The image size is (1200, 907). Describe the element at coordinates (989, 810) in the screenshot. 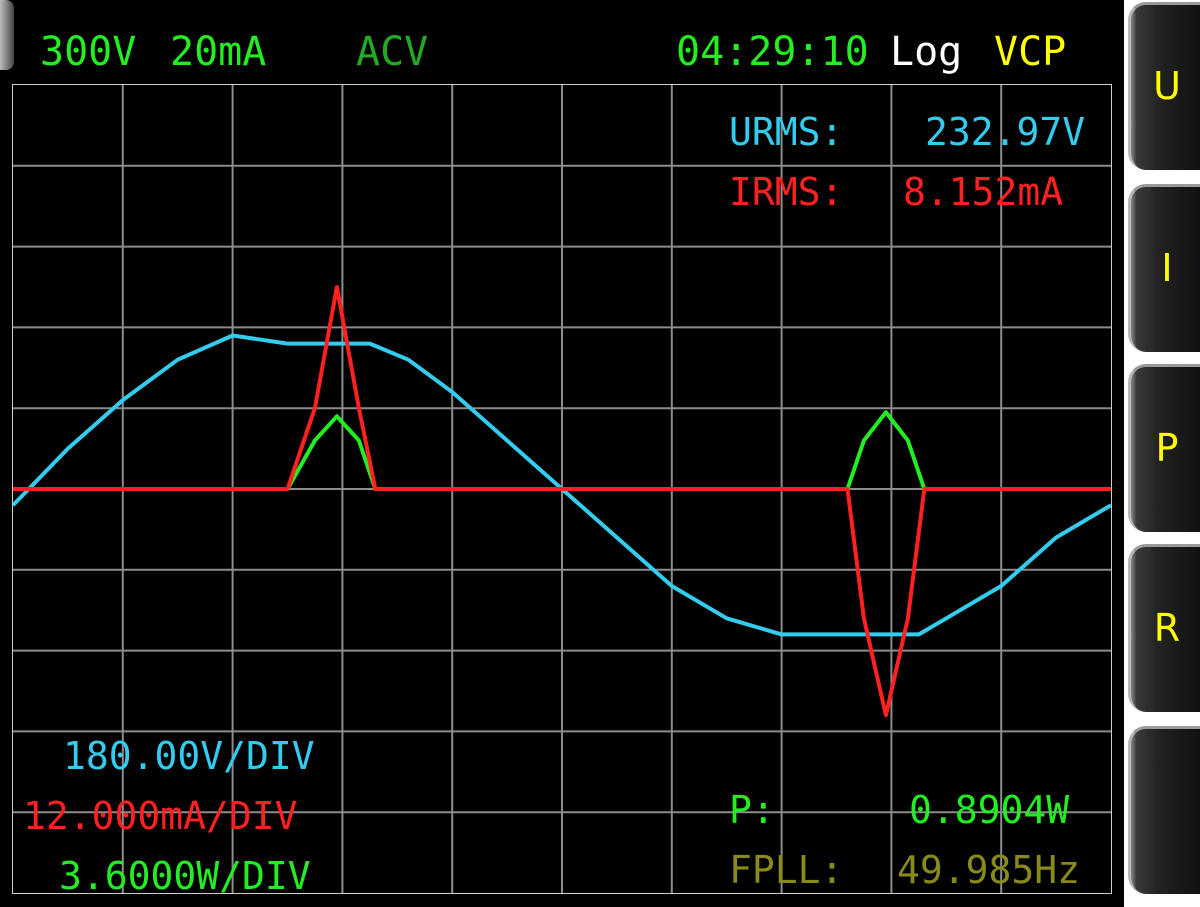

I see `power-value: 0.8904W` at that location.